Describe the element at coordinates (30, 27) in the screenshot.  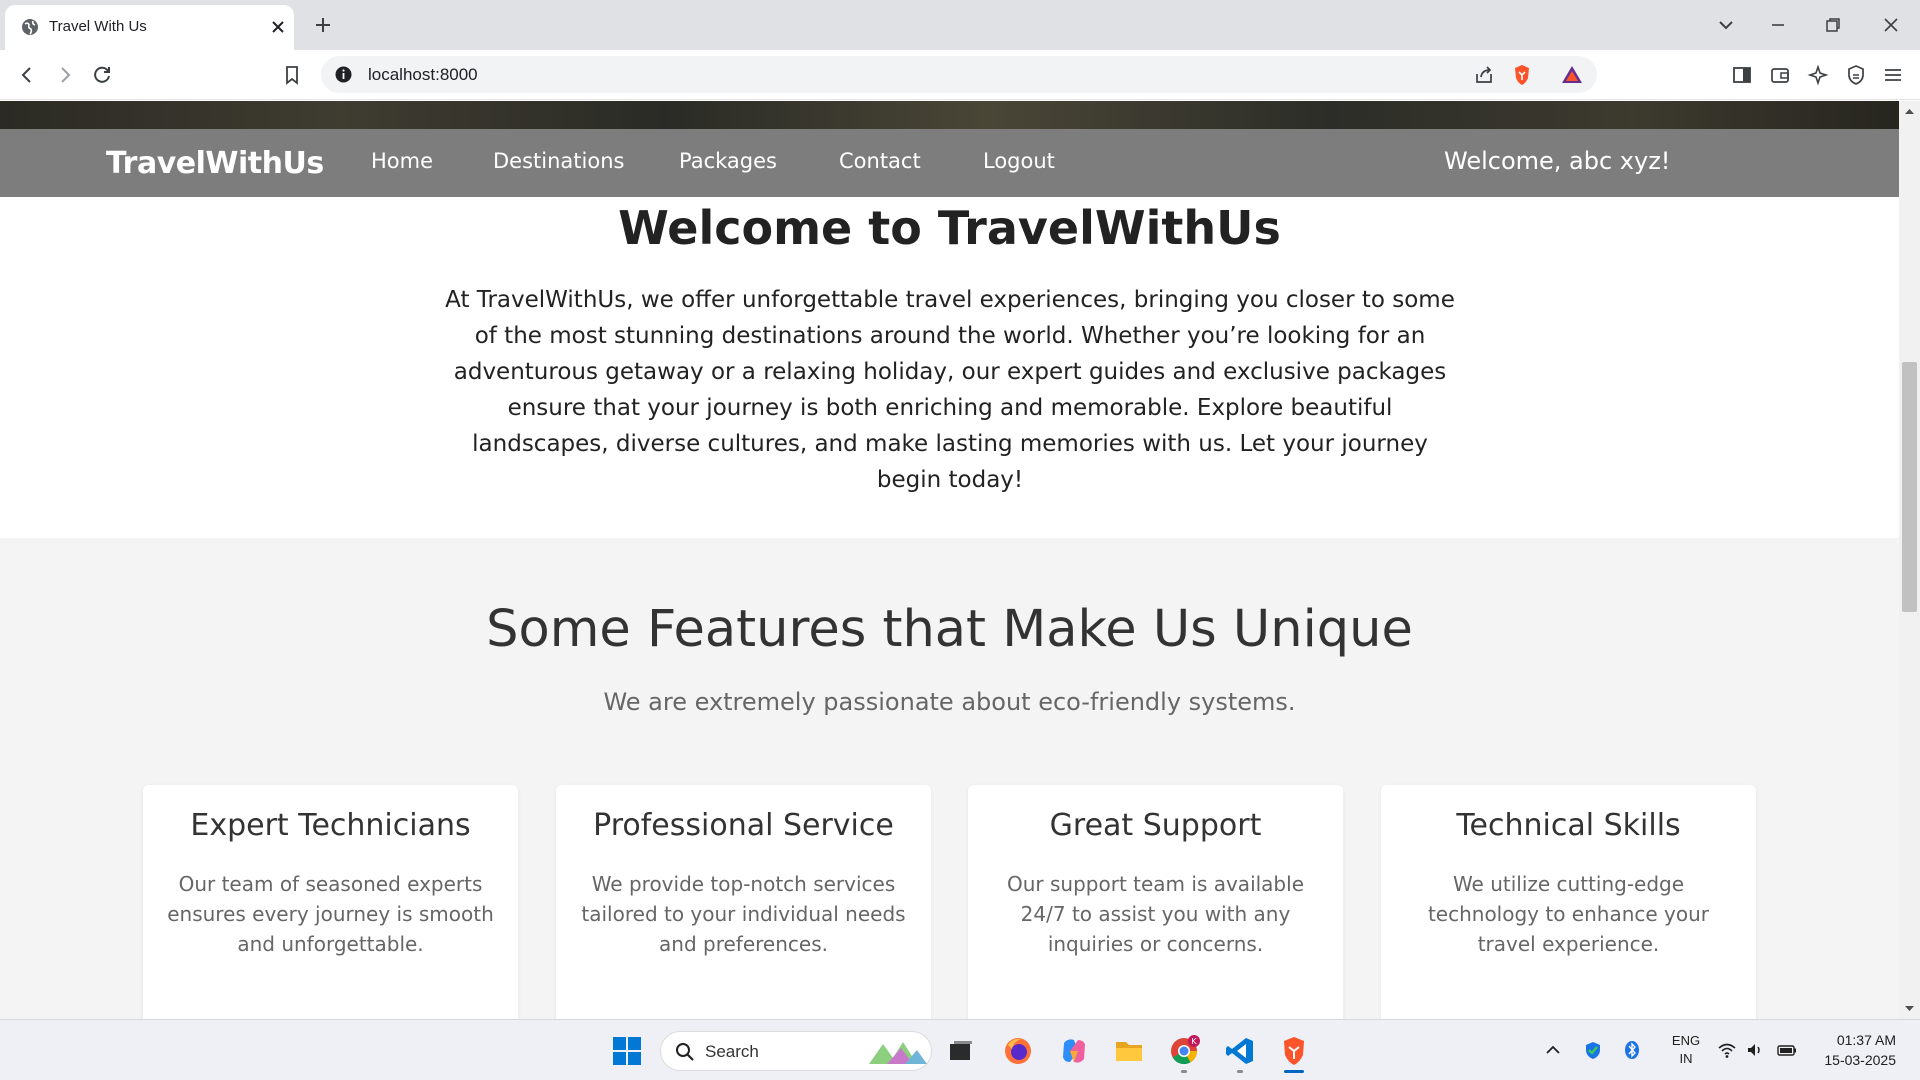
I see `globe-icon` at that location.